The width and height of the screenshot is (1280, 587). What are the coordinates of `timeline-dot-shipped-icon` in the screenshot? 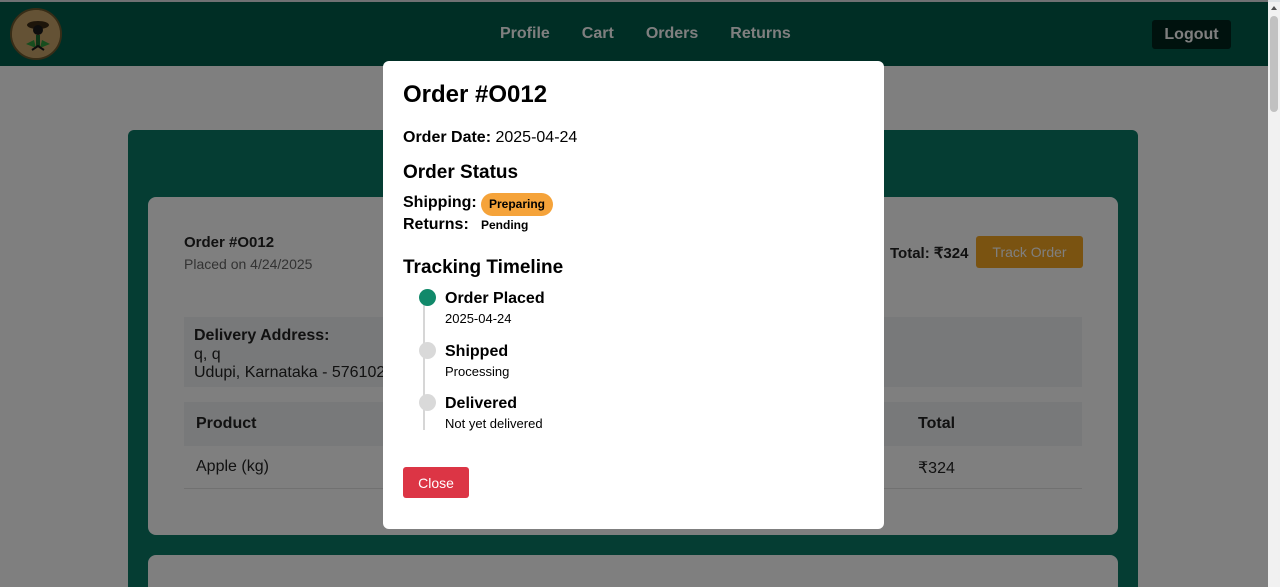 It's located at (427, 350).